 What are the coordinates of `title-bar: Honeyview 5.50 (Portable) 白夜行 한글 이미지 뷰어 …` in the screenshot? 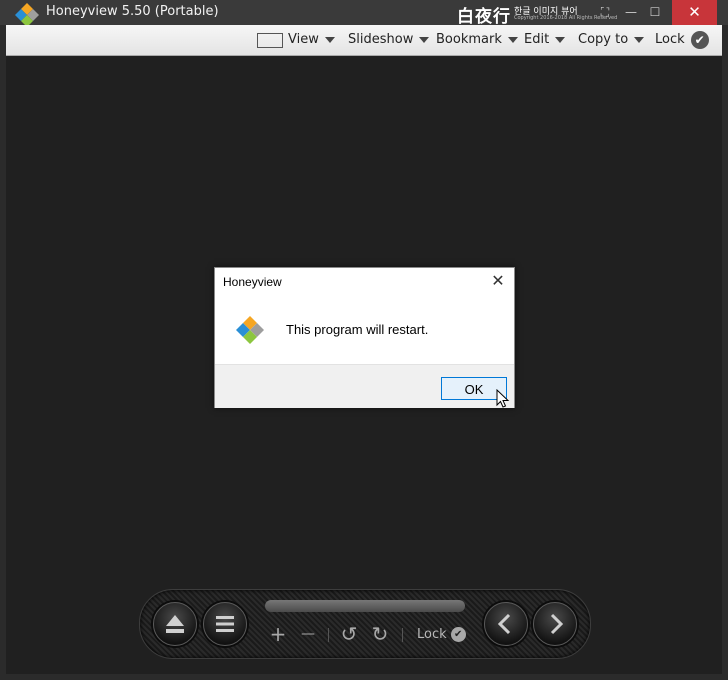 It's located at (364, 13).